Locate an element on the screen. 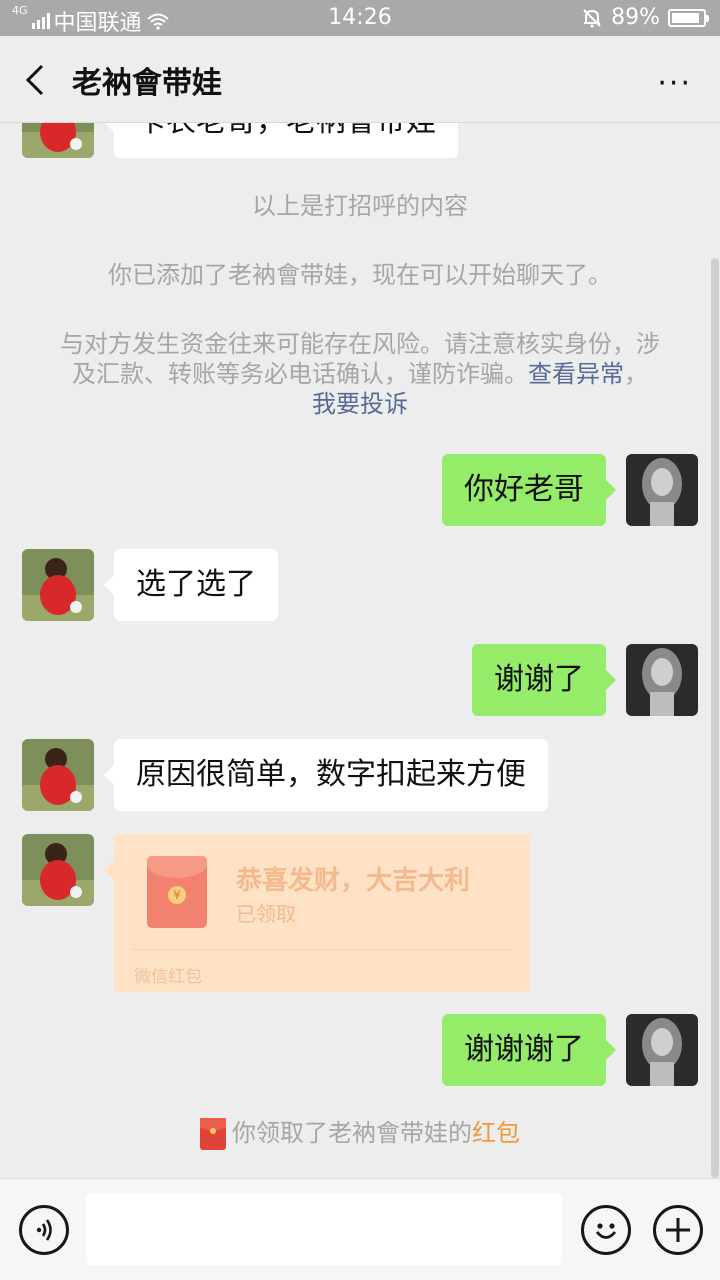 The width and height of the screenshot is (720, 1280). message-bubble-incoming: 选了选了 is located at coordinates (191, 585).